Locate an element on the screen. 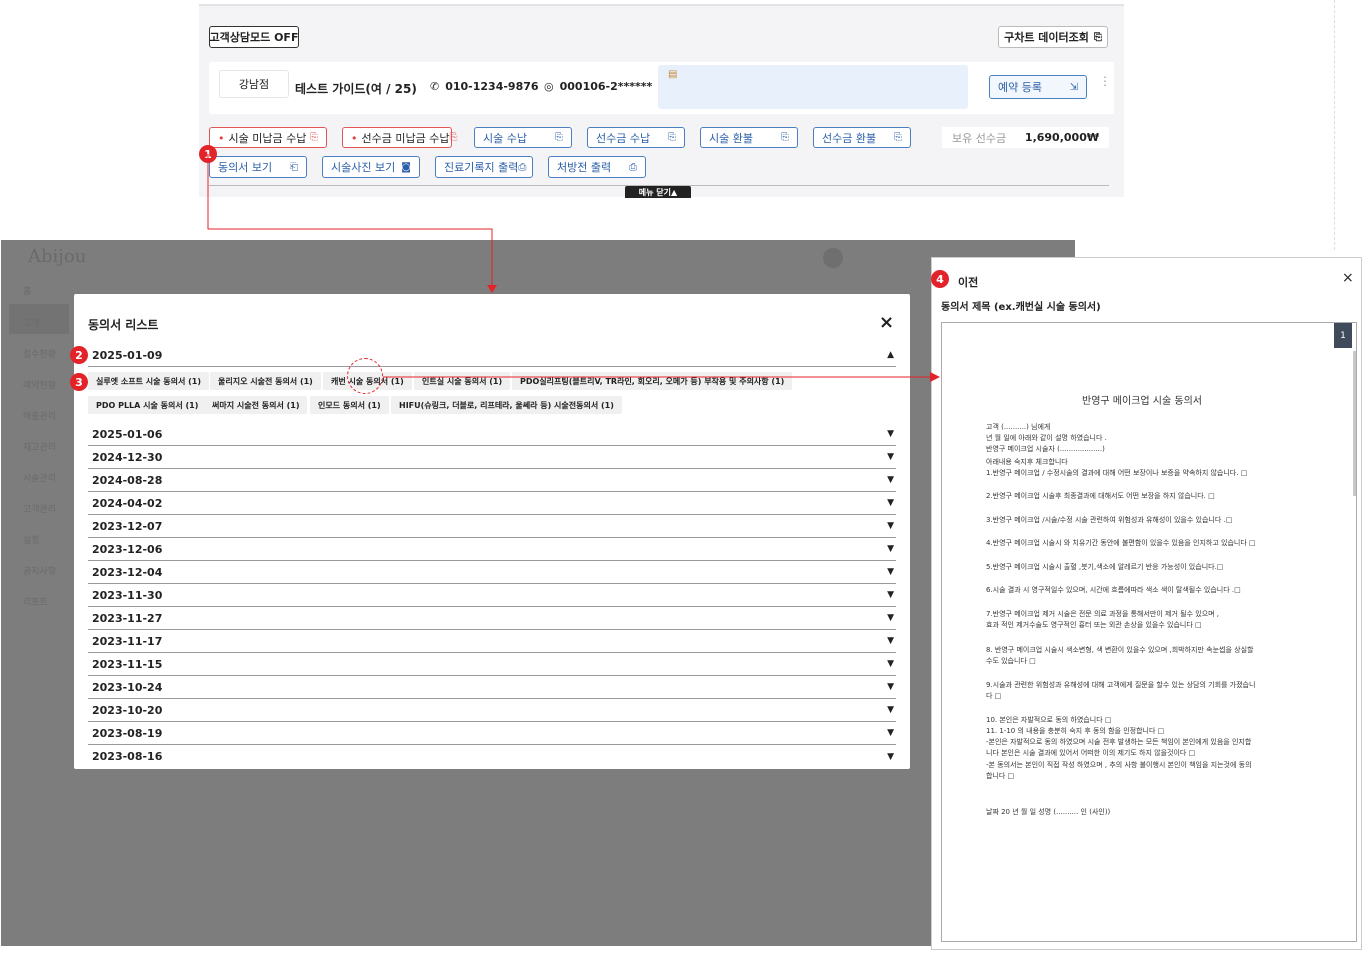 This screenshot has height=954, width=1365. nav-item: 시술관리 is located at coordinates (40, 479).